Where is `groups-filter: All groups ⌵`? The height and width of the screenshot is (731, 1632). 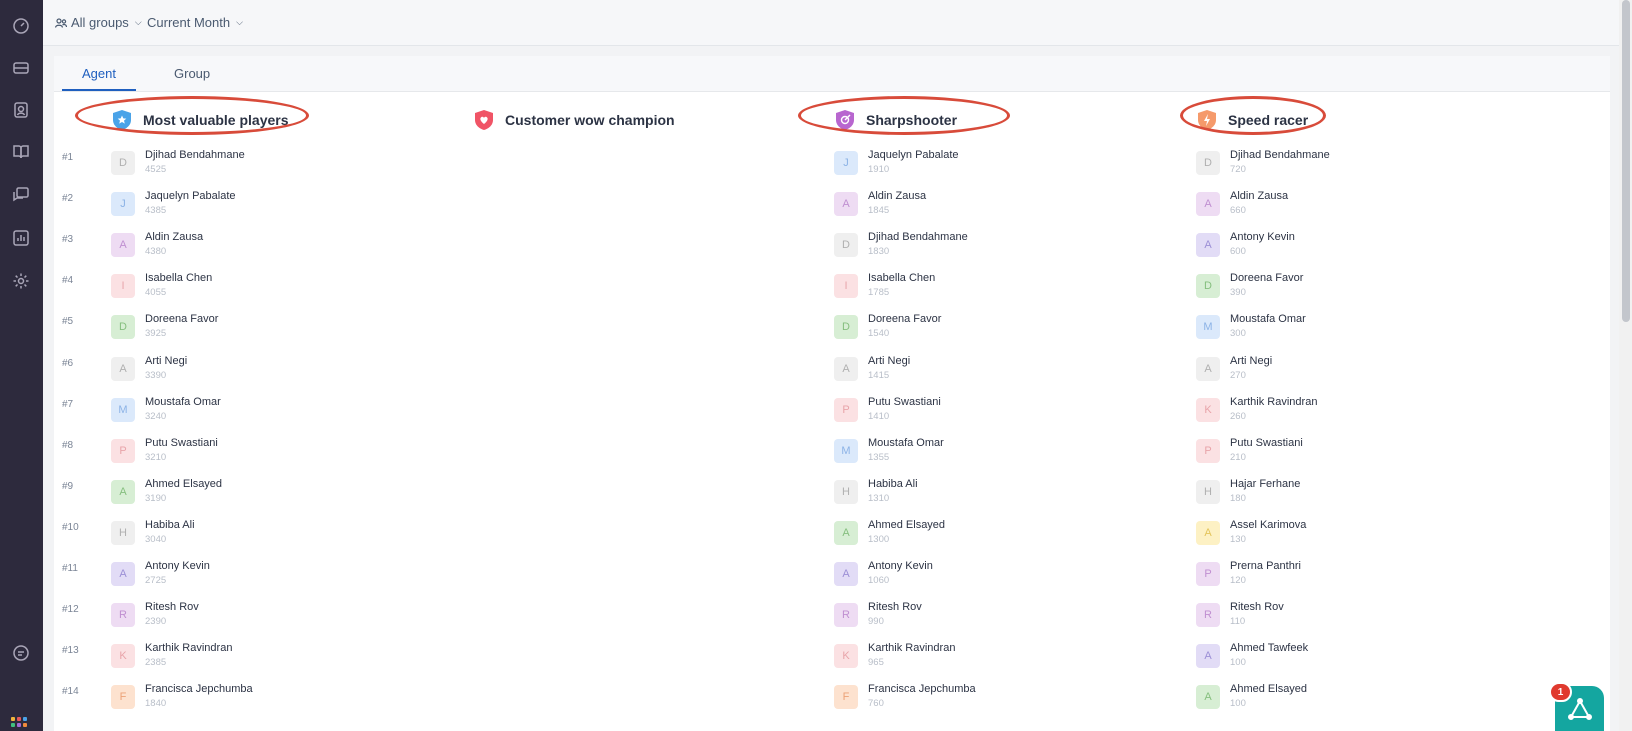
groups-filter: All groups ⌵ is located at coordinates (98, 22).